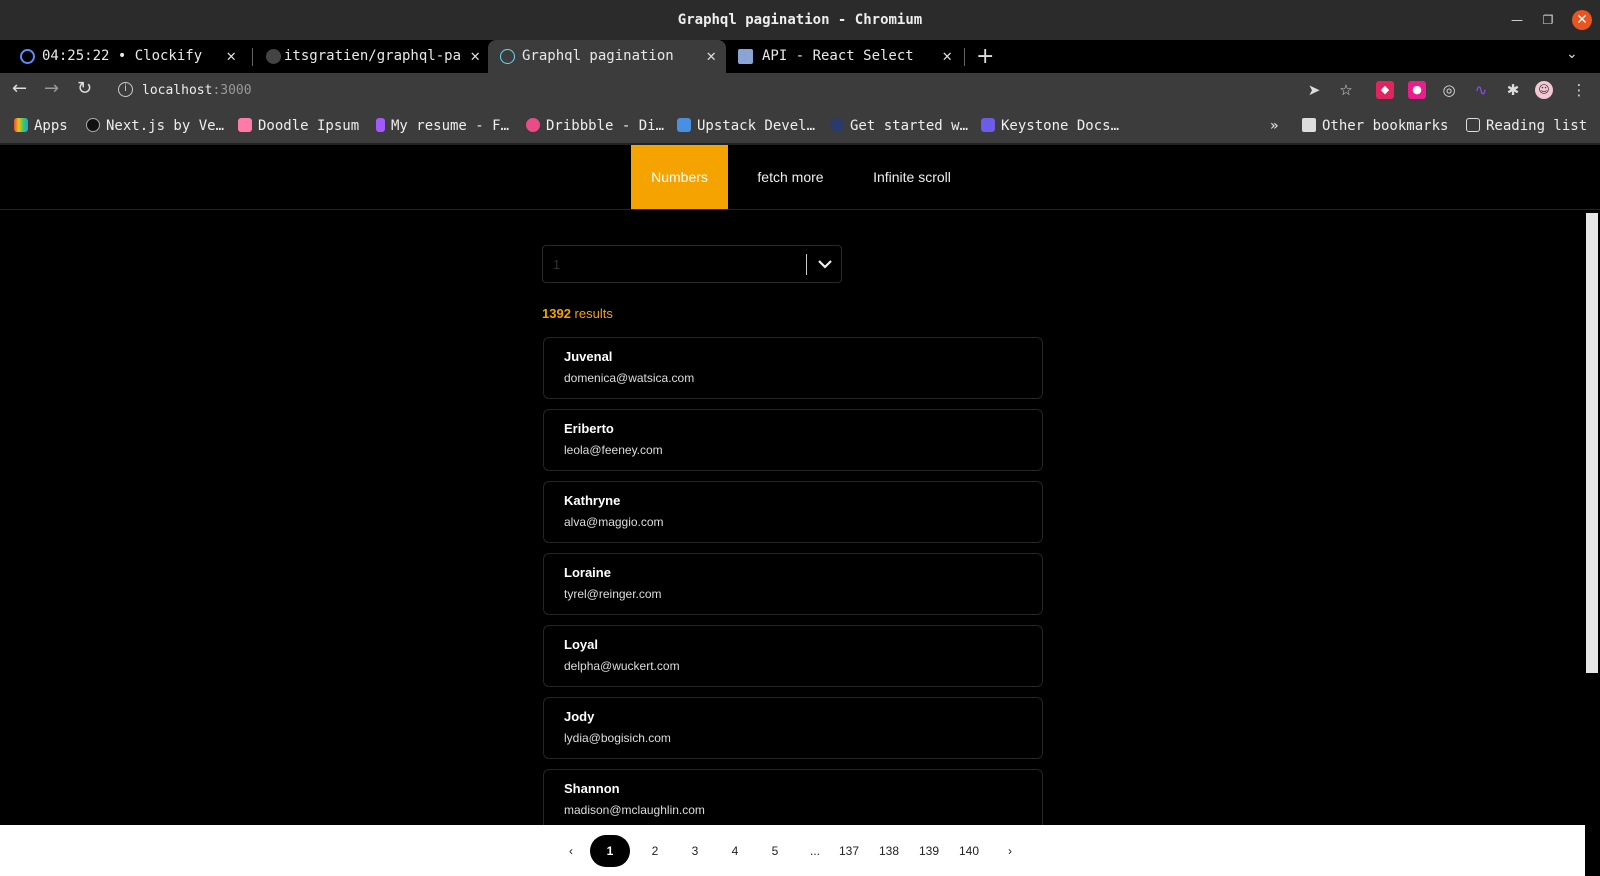 This screenshot has height=876, width=1600. I want to click on next-page-button: ›, so click(1010, 851).